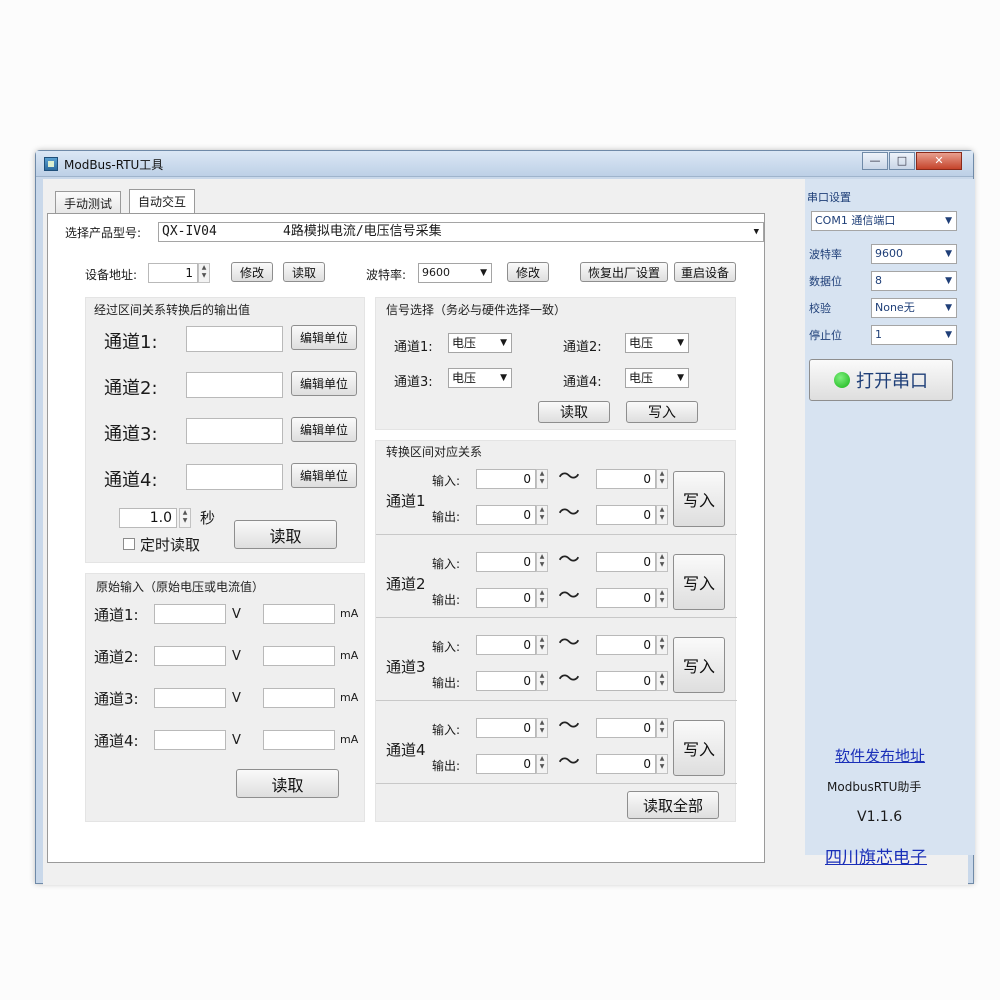 The height and width of the screenshot is (1000, 1000). Describe the element at coordinates (506, 562) in the screenshot. I see `mapping-ch2-in-from: 0` at that location.